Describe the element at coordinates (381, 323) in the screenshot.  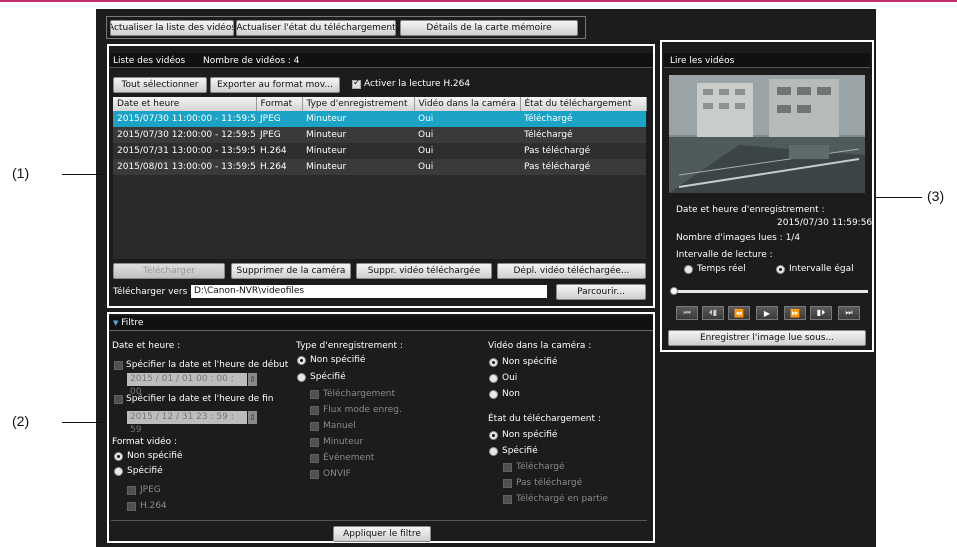
I see `filter-header: ▼ Filtre` at that location.